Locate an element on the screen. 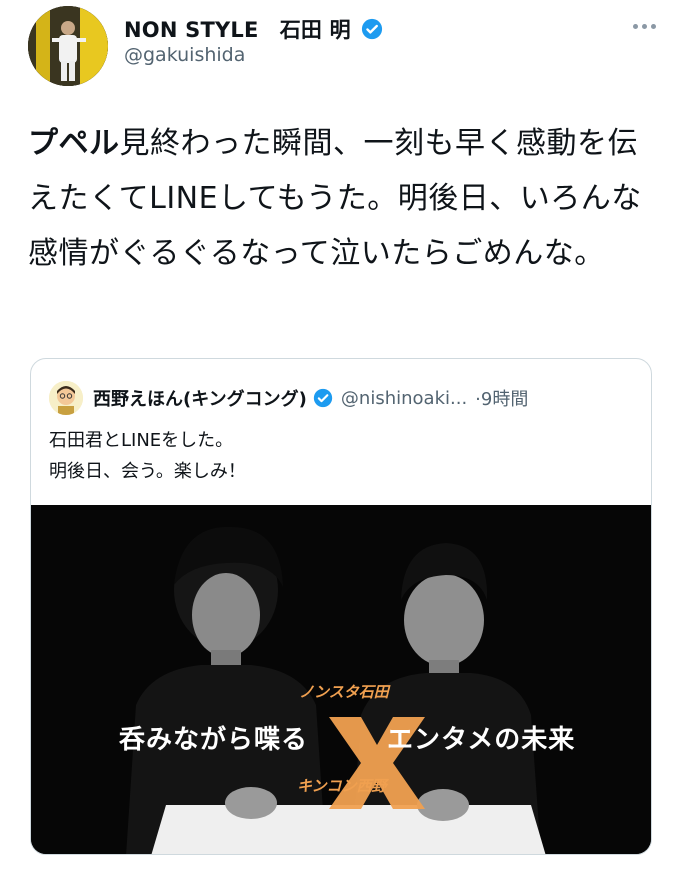 The width and height of the screenshot is (680, 879). quoted-author-display-name: 西野えほん(キングコング) is located at coordinates (200, 398).